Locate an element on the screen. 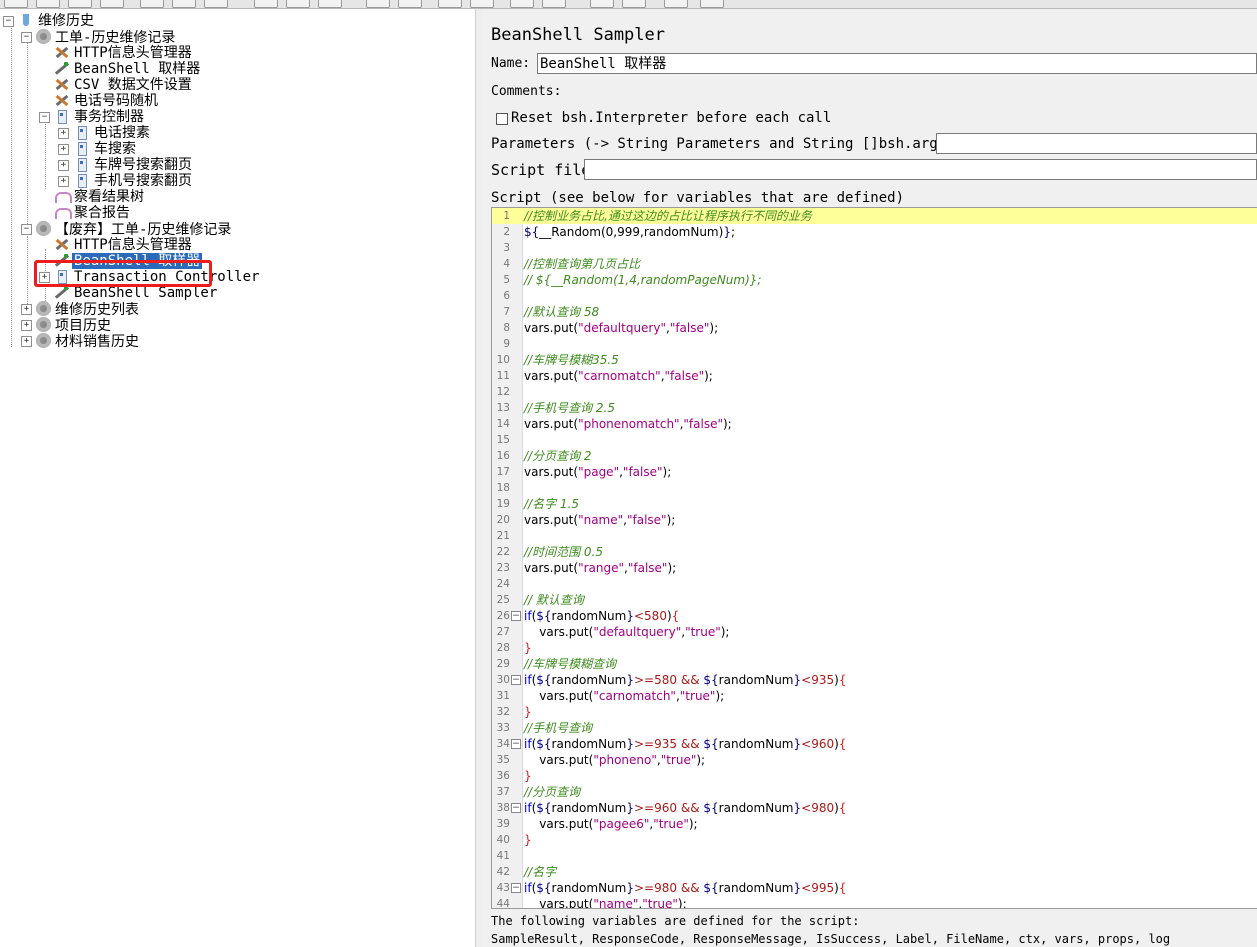 The height and width of the screenshot is (947, 1257). code-line: 22 //时间范围 0.5 is located at coordinates (874, 552).